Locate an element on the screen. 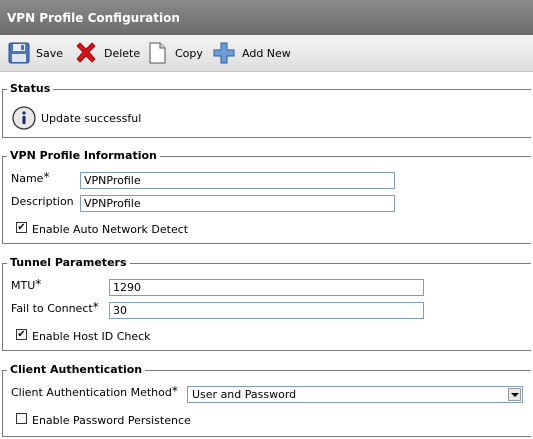 The width and height of the screenshot is (533, 439). name-label-text: Name is located at coordinates (27, 178).